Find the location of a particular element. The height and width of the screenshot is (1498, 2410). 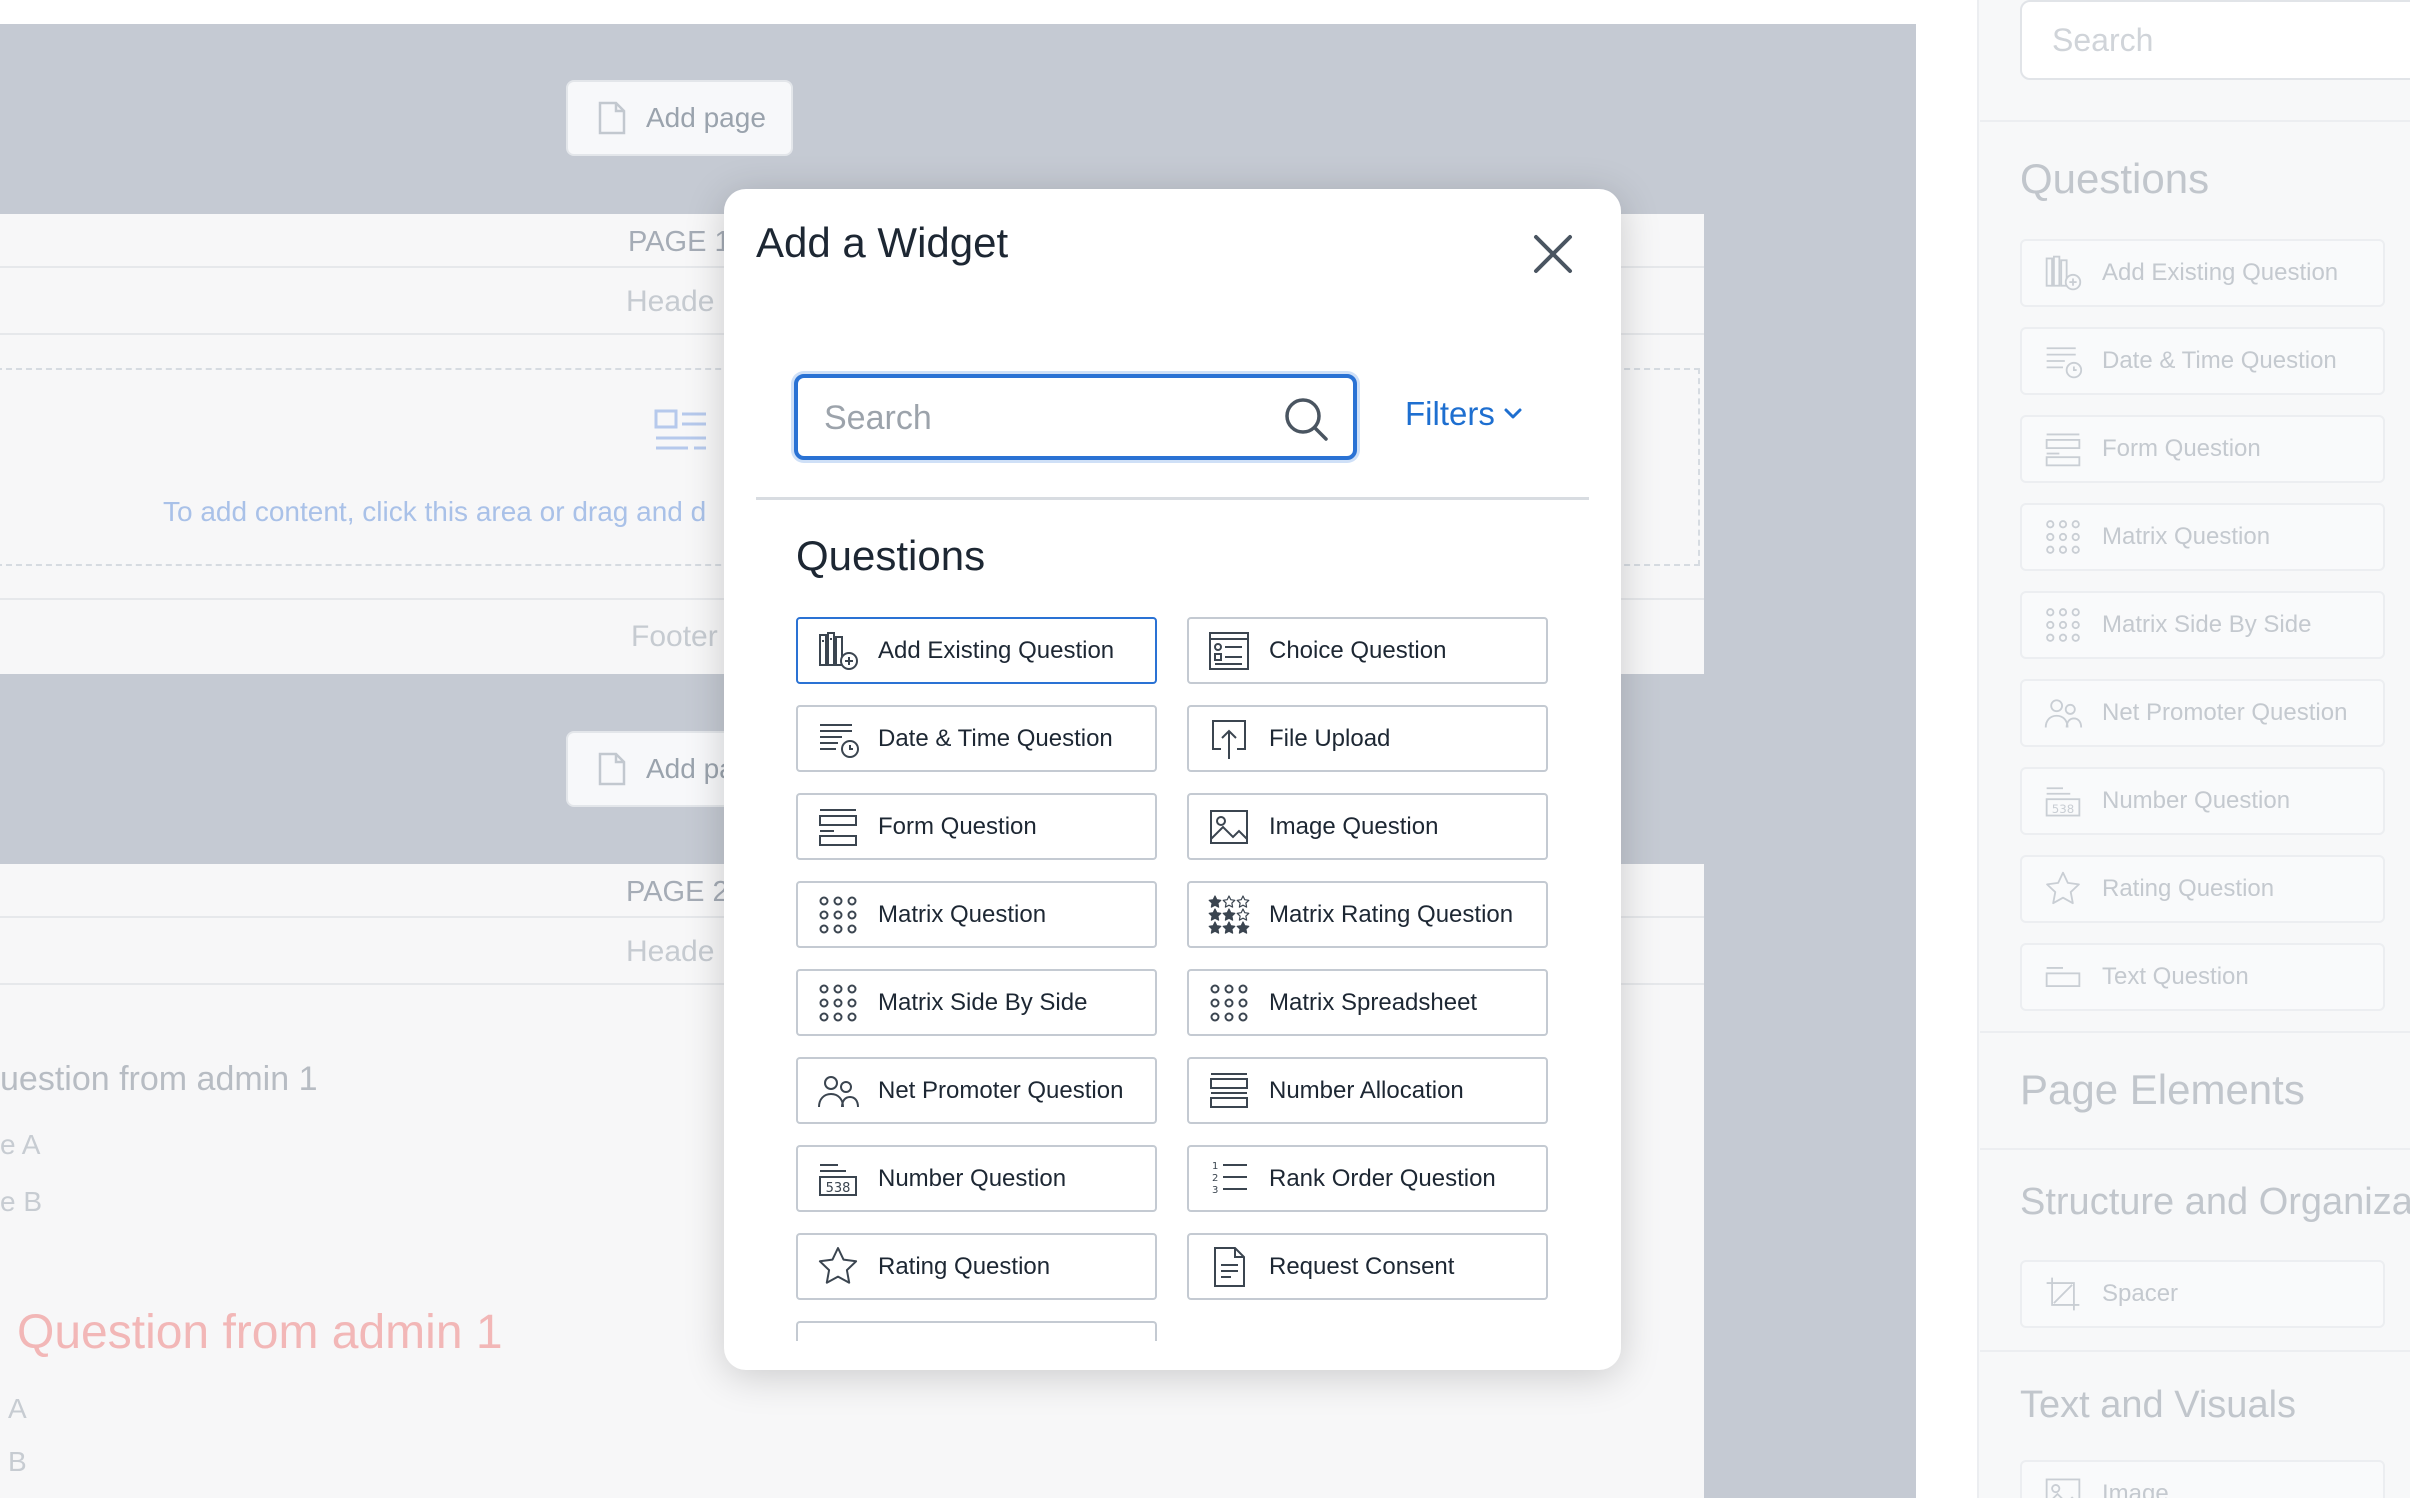

widget-net-promoter-question: Net Promoter Question is located at coordinates (976, 1090).